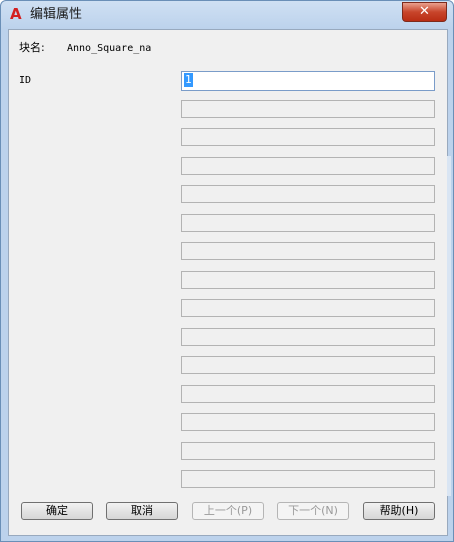 The image size is (454, 542). What do you see at coordinates (449, 326) in the screenshot?
I see `window-edge-strip` at bounding box center [449, 326].